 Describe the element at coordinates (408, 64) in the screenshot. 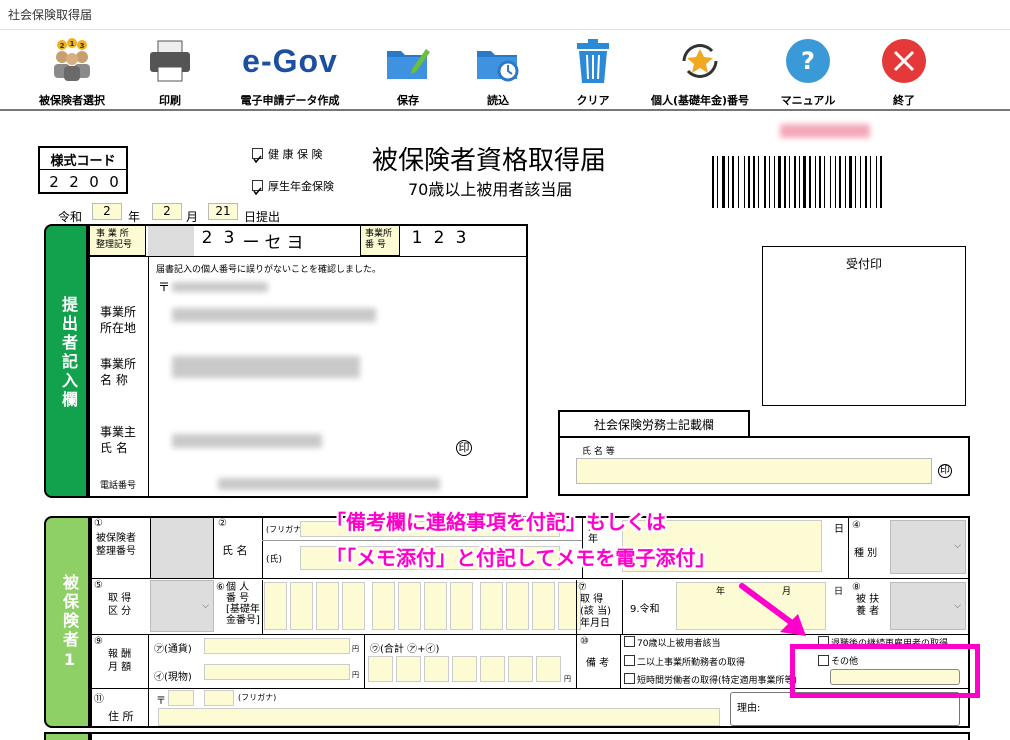

I see `folder-save-icon` at that location.